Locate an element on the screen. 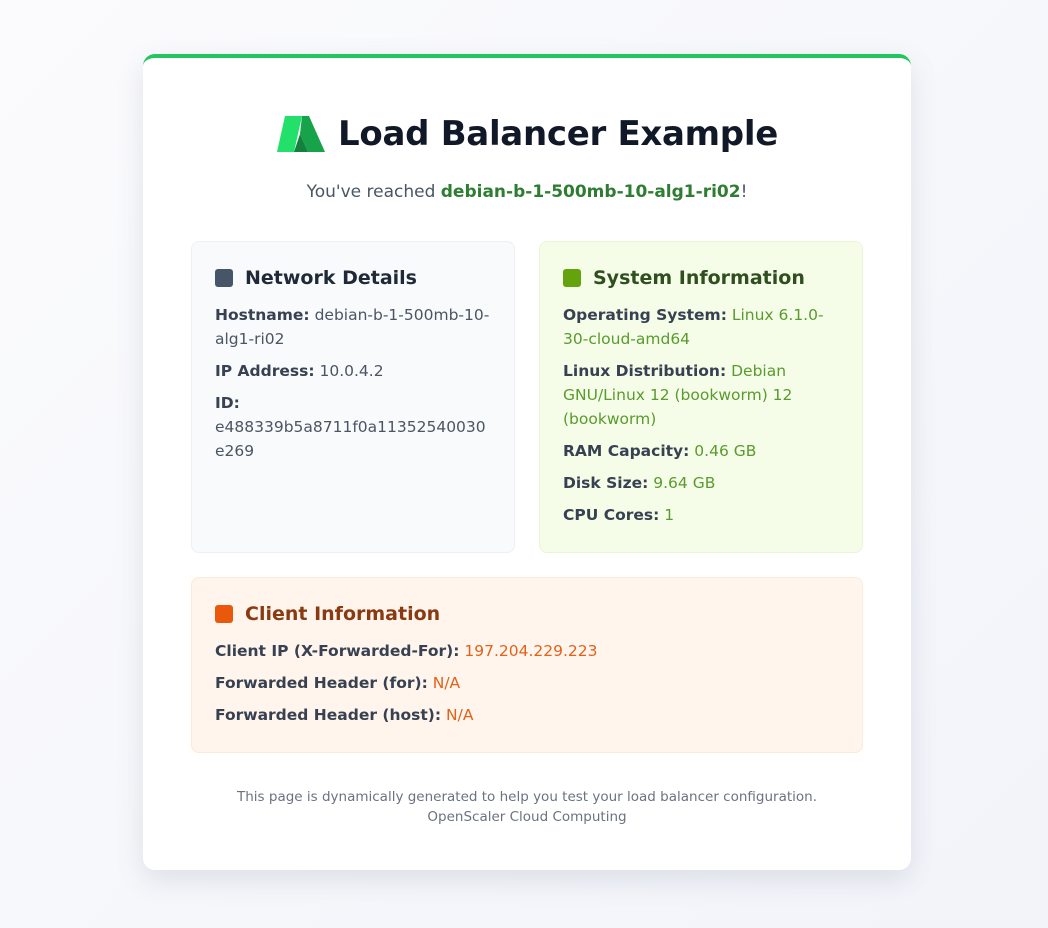  ip-address-label: IP Address: is located at coordinates (265, 371).